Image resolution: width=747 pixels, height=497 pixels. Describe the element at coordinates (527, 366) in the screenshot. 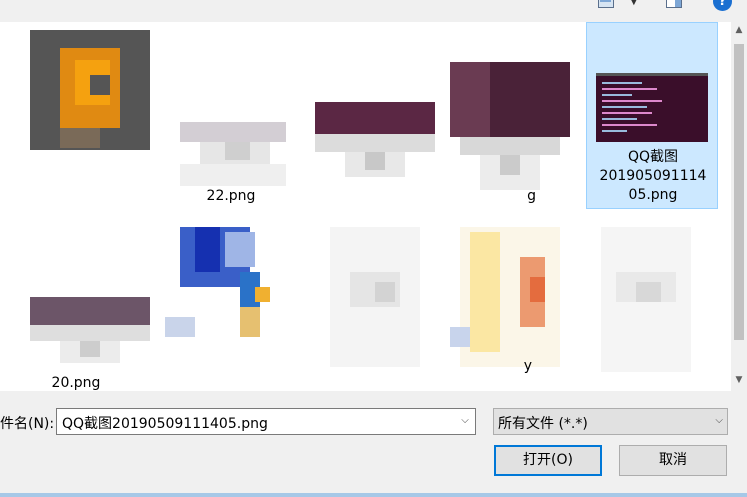

I see `file-name: y` at that location.